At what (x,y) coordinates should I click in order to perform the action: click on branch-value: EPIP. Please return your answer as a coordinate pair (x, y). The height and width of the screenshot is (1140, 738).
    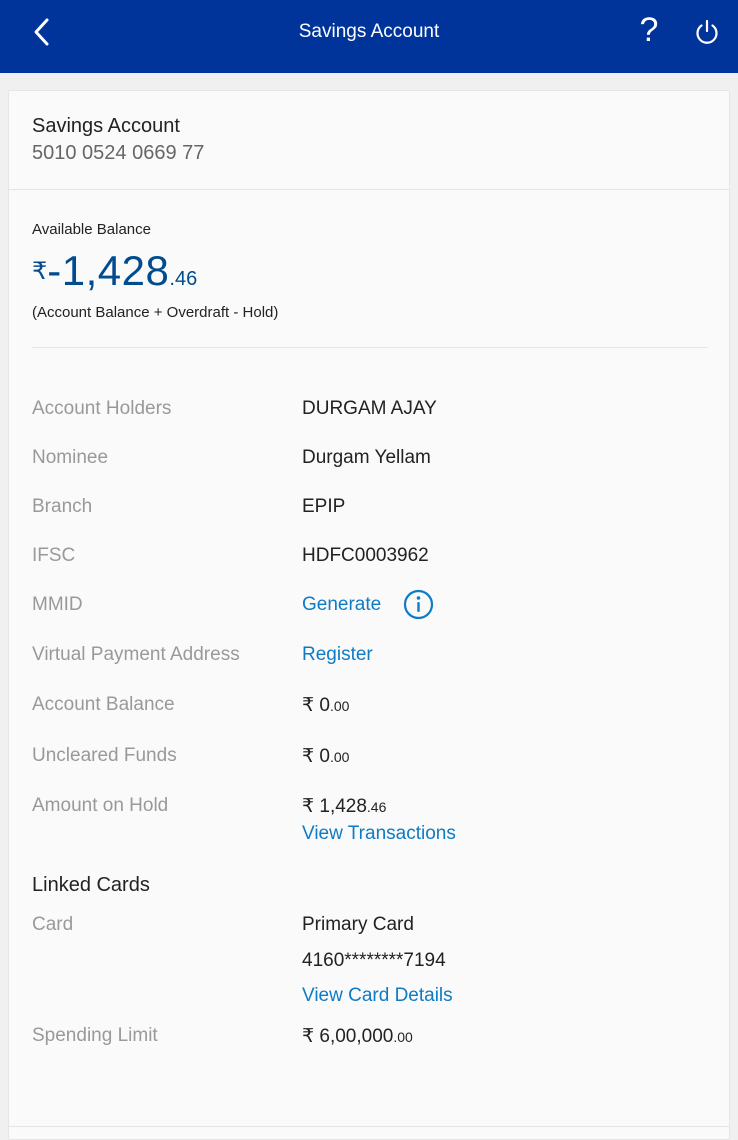
    Looking at the image, I should click on (324, 506).